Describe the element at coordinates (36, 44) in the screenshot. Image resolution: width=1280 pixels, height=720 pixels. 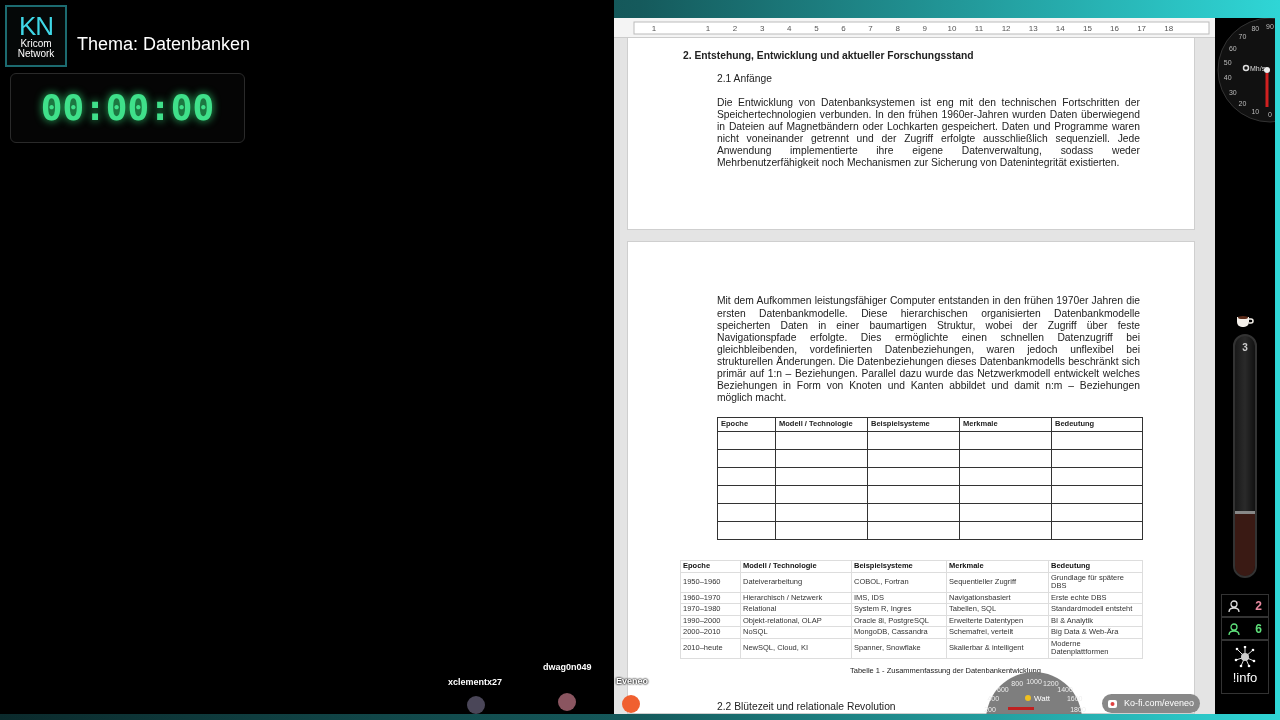
I see `logo-text: Kricom` at that location.